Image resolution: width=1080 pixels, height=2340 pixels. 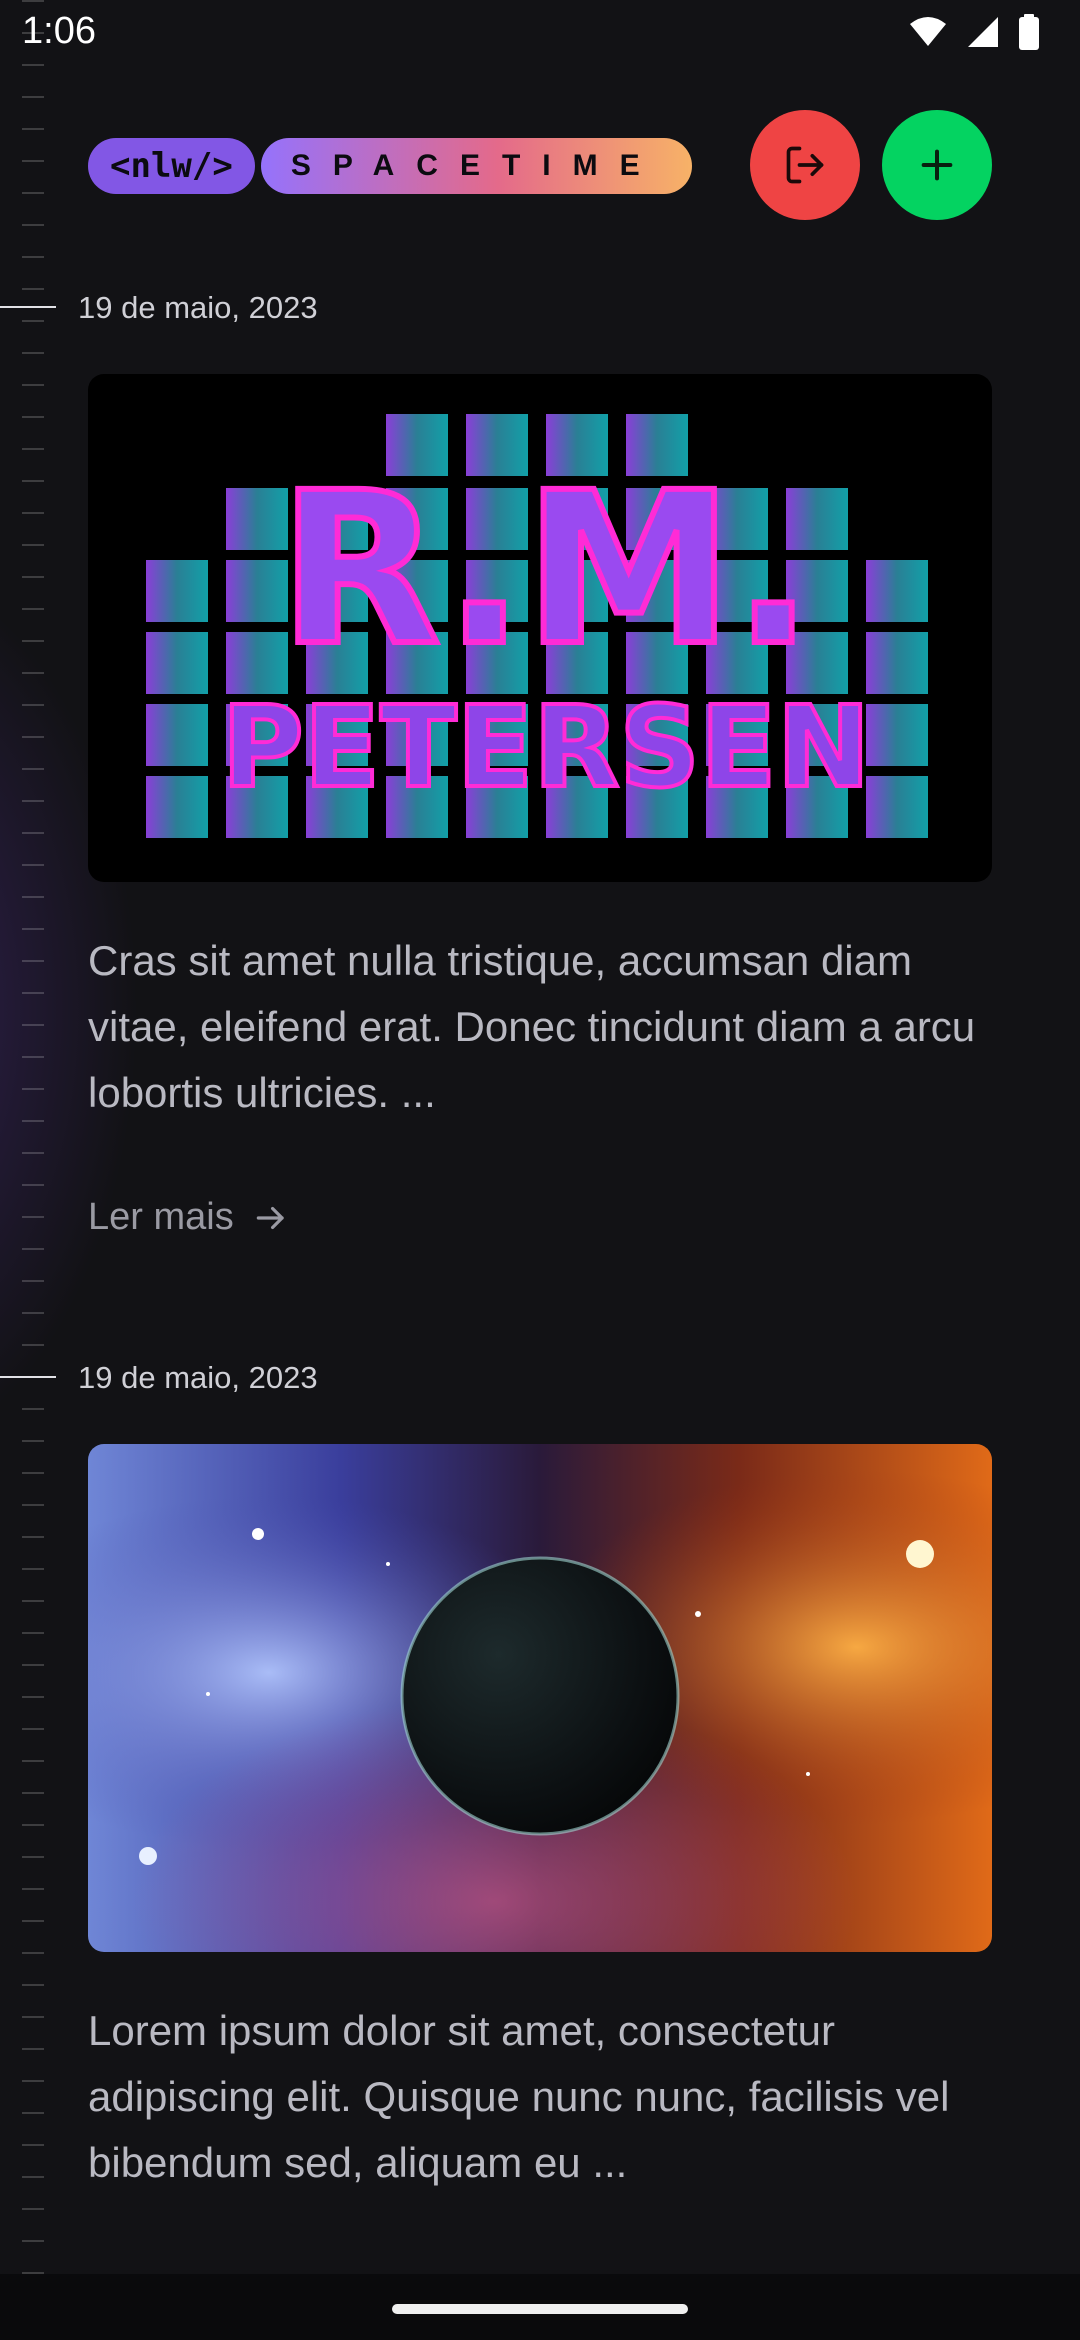 What do you see at coordinates (59, 31) in the screenshot?
I see `status-time: 1:06` at bounding box center [59, 31].